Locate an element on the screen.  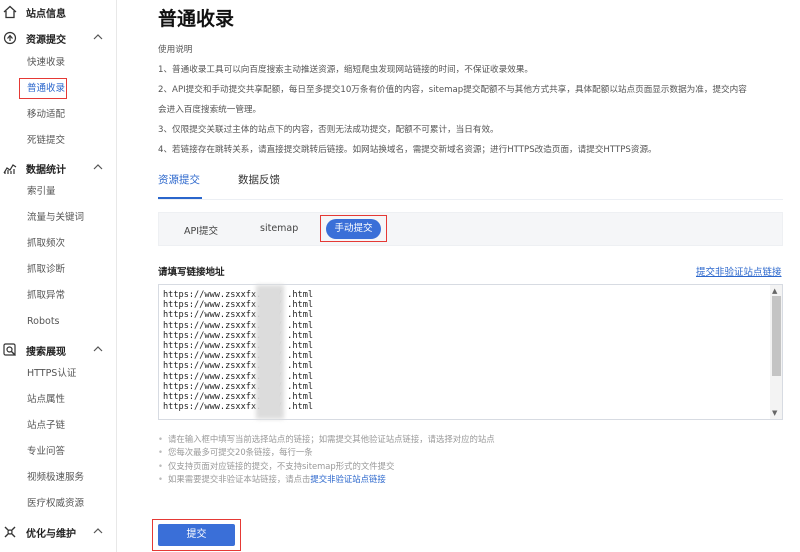
sidebar-group-optimize-maintain: 优化与维护 is located at coordinates (58, 532).